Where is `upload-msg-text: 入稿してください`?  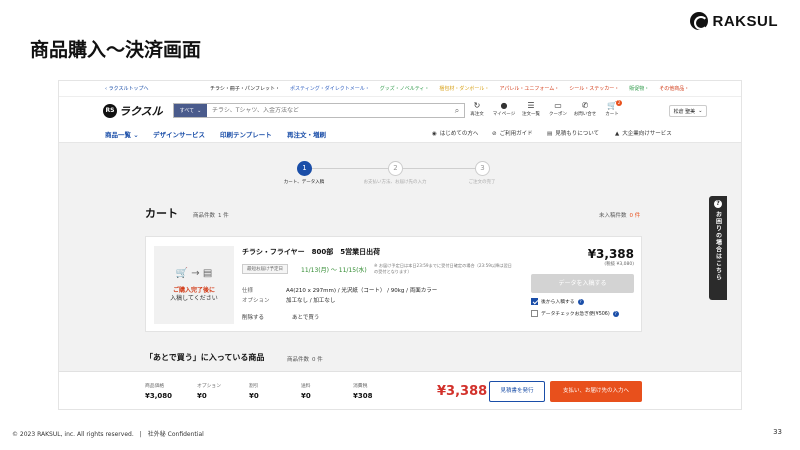
upload-msg-text: 入稿してください is located at coordinates (194, 298).